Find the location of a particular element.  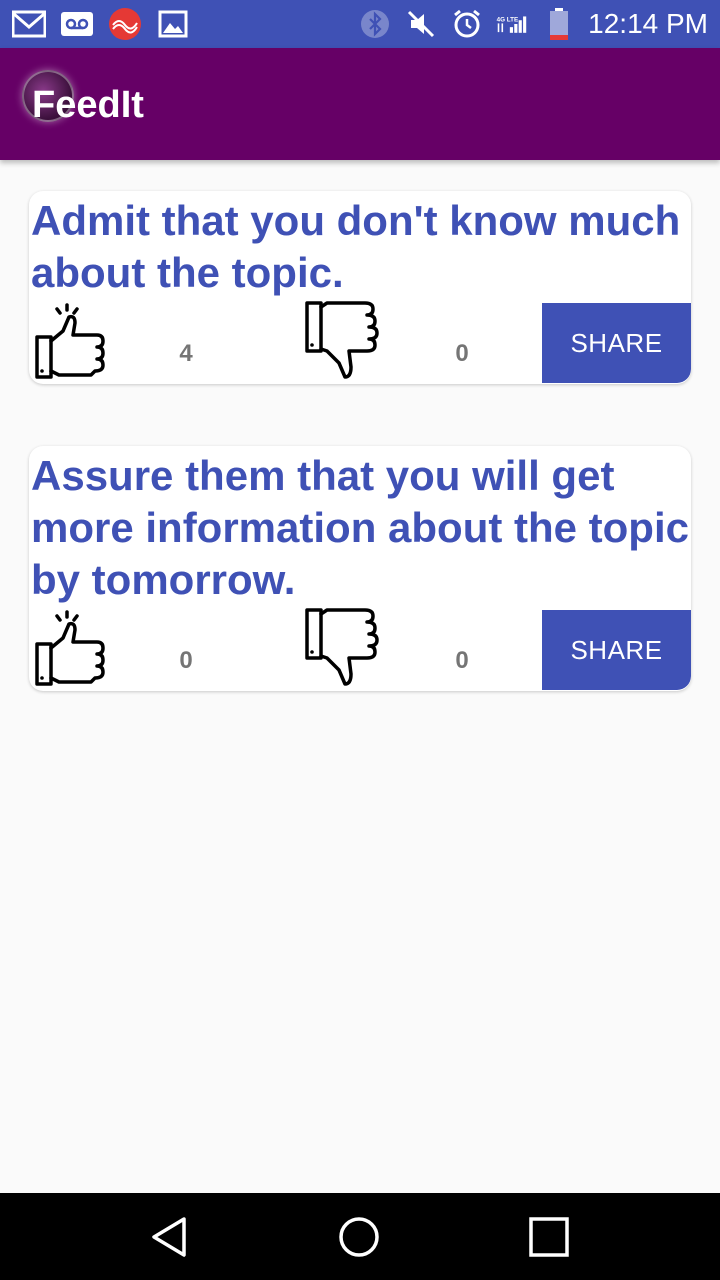

mute-icon is located at coordinates (421, 24).